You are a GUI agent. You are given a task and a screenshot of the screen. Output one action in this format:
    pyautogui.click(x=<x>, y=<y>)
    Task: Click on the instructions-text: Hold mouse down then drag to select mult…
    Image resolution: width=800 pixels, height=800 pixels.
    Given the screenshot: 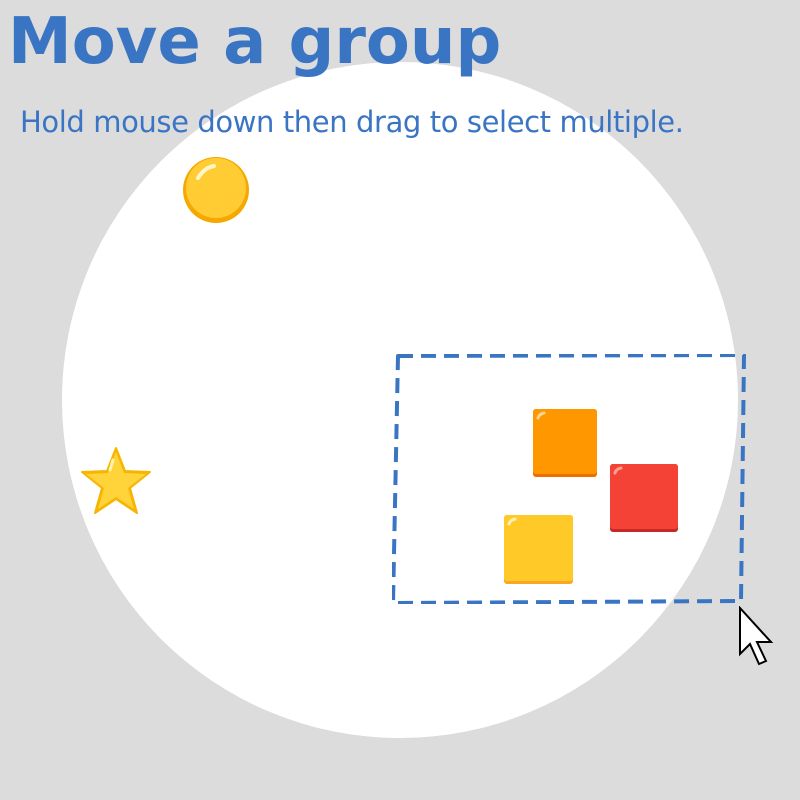 What is the action you would take?
    pyautogui.click(x=352, y=122)
    